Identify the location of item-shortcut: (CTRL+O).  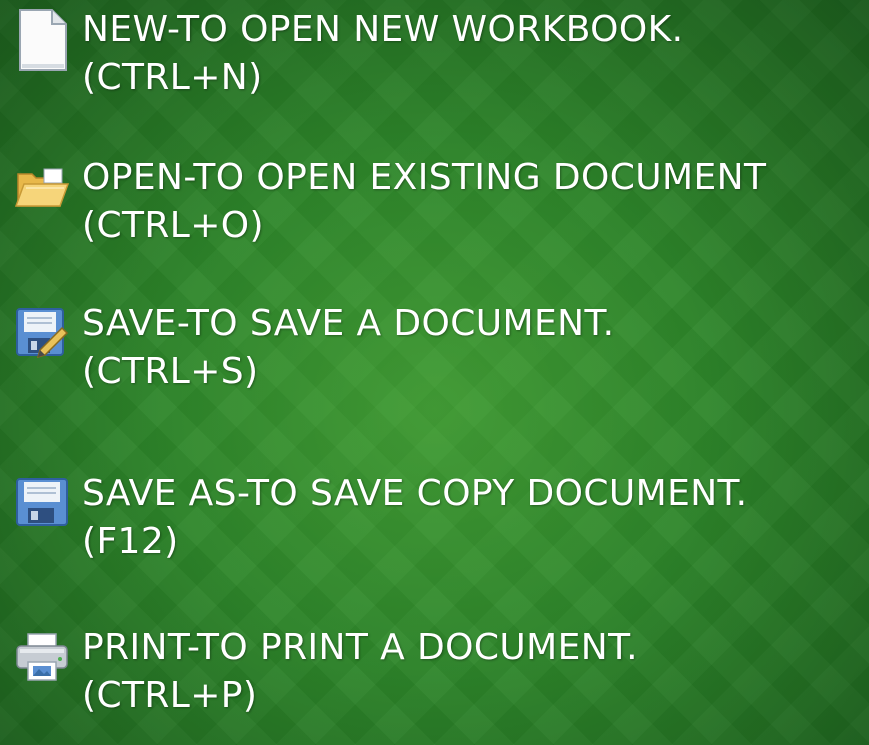
(173, 225).